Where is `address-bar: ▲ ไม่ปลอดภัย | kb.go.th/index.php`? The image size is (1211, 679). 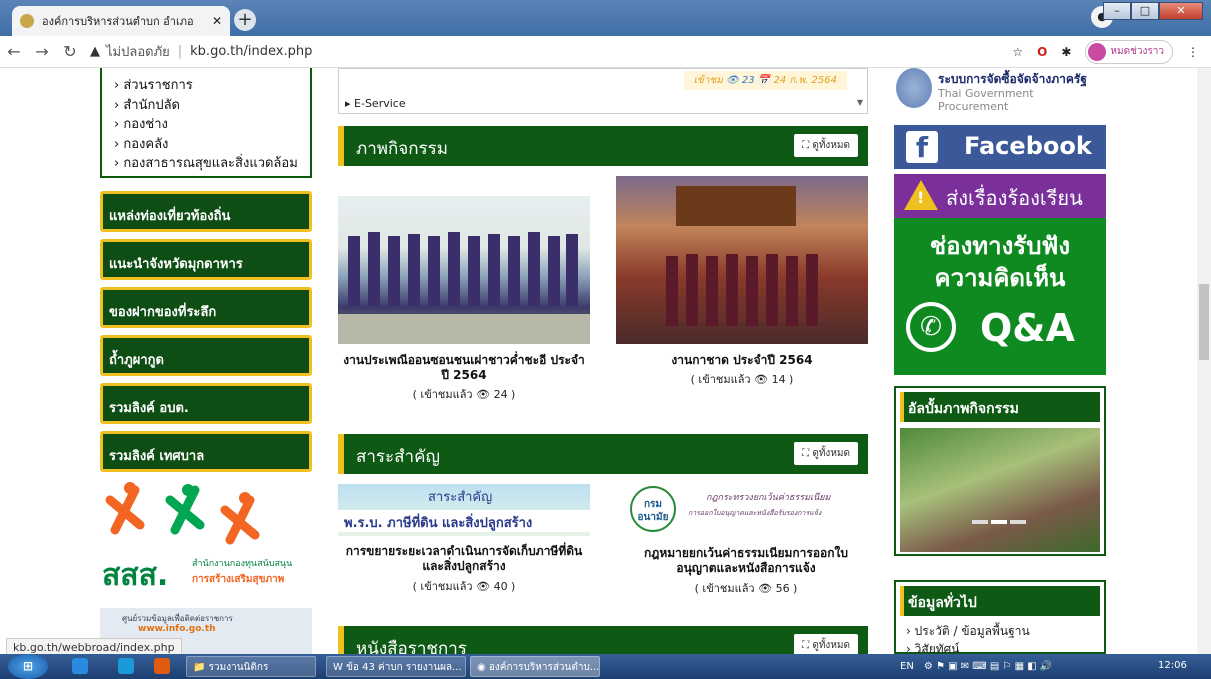 address-bar: ▲ ไม่ปลอดภัย | kb.go.th/index.php is located at coordinates (201, 51).